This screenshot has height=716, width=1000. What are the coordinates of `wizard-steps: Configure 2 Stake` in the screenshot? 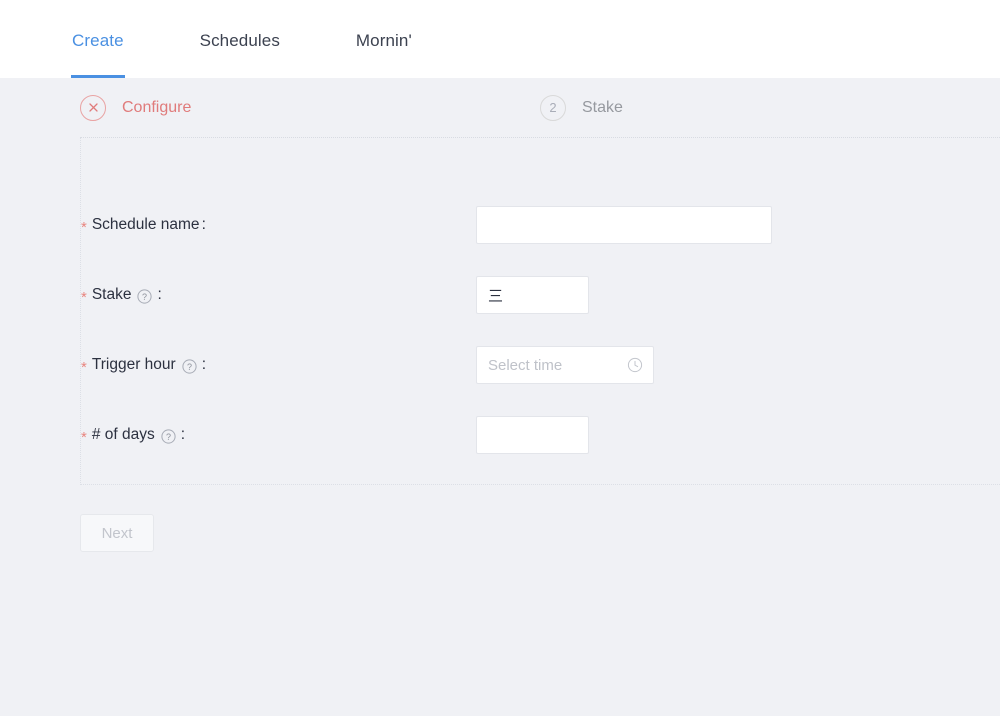 It's located at (540, 108).